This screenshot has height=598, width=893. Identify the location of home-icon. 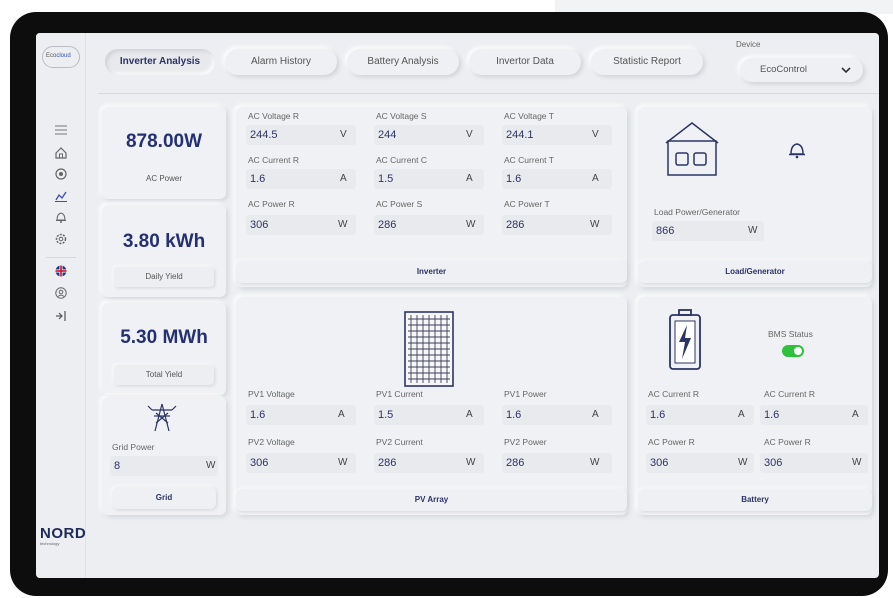
(61, 155).